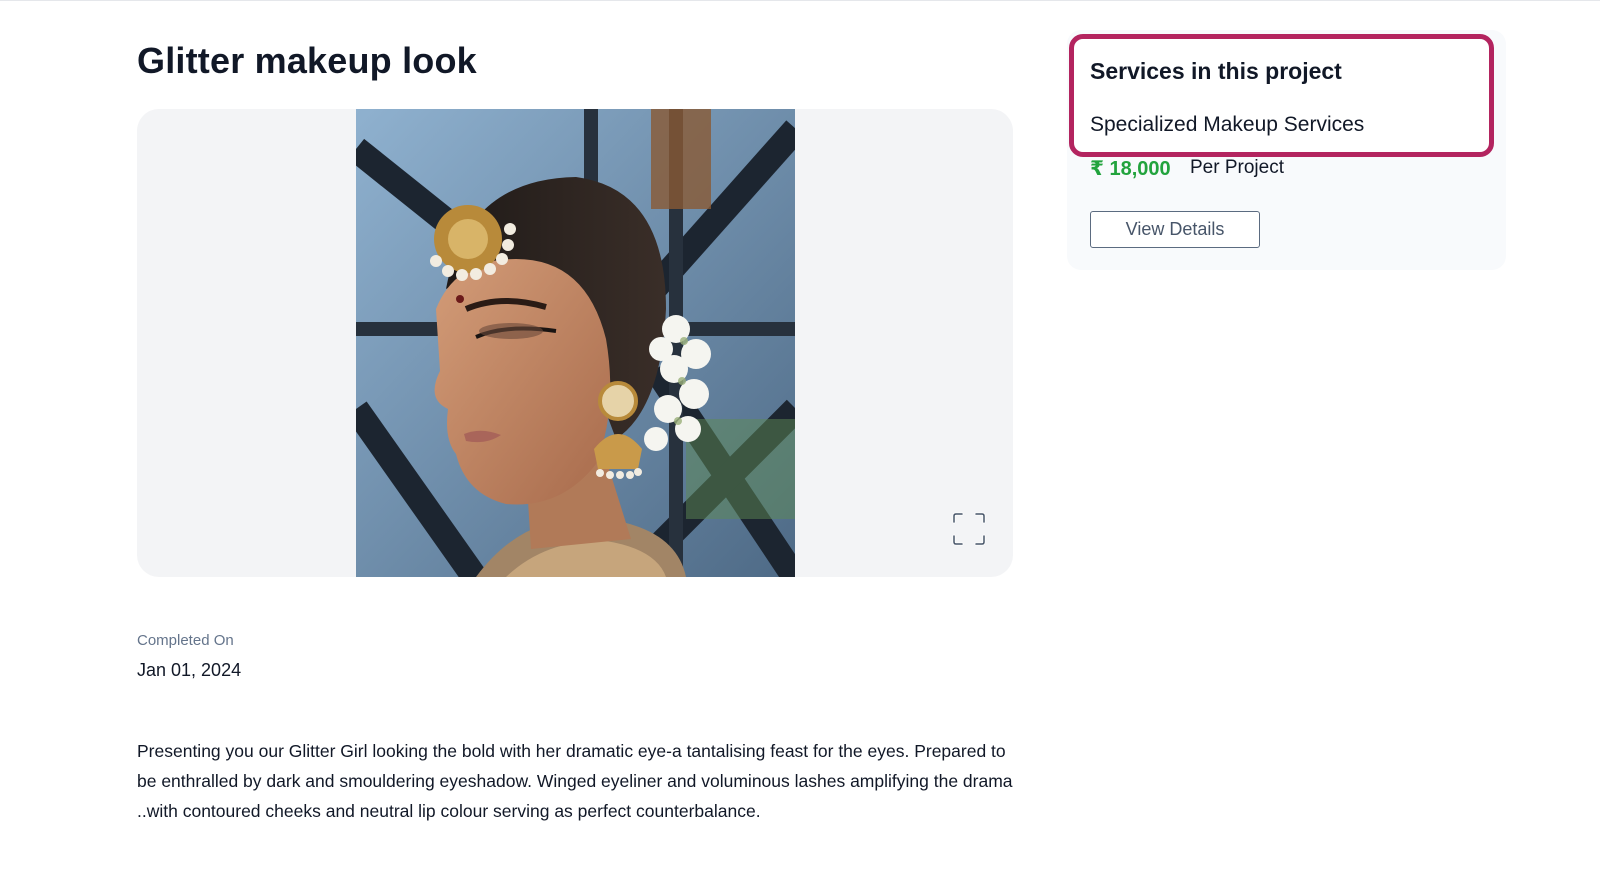  What do you see at coordinates (969, 529) in the screenshot?
I see `fullscreen-icon` at bounding box center [969, 529].